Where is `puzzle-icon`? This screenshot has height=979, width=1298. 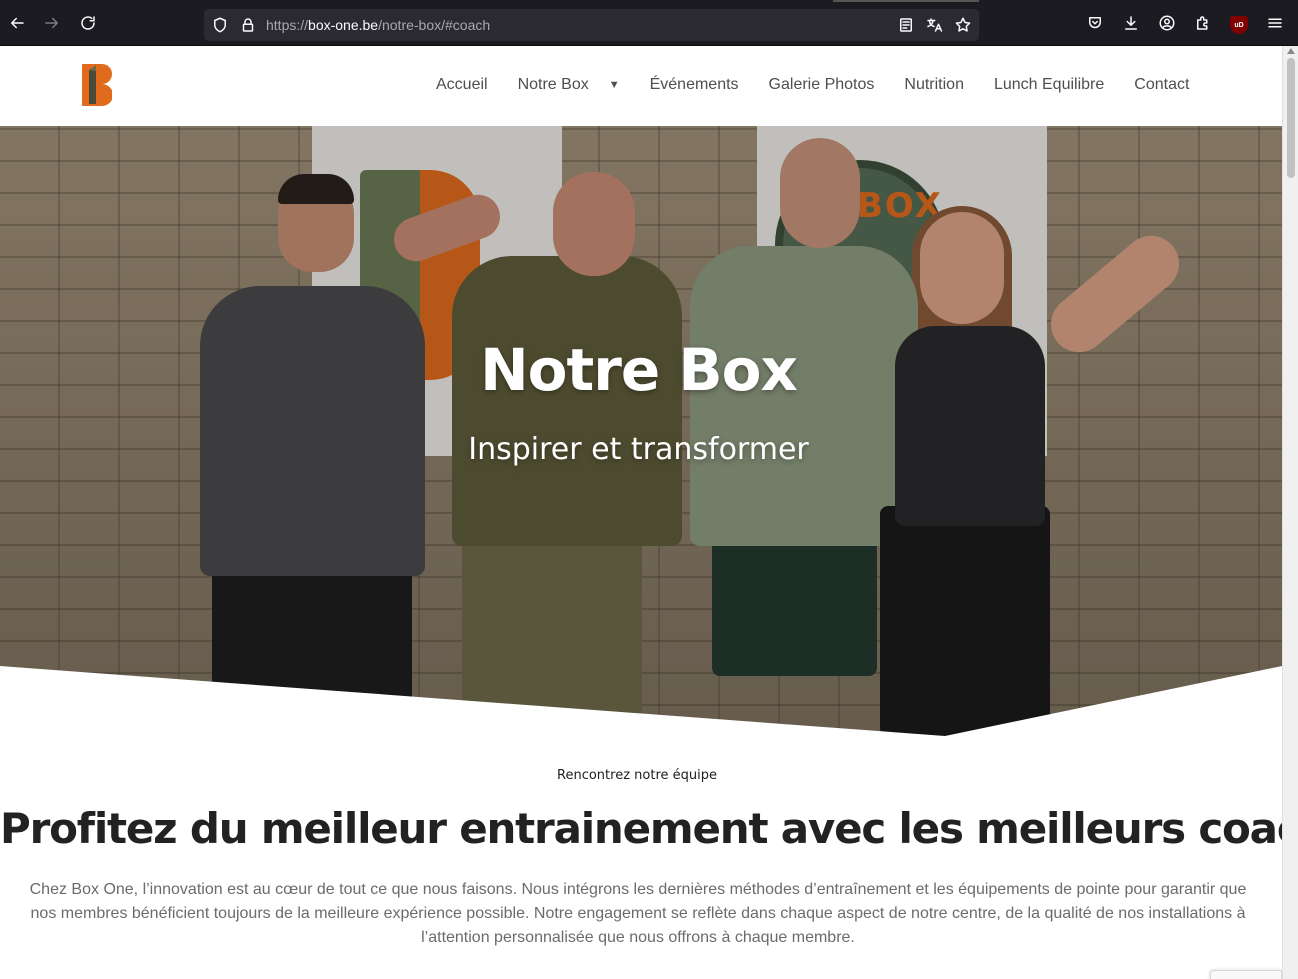
puzzle-icon is located at coordinates (1202, 23).